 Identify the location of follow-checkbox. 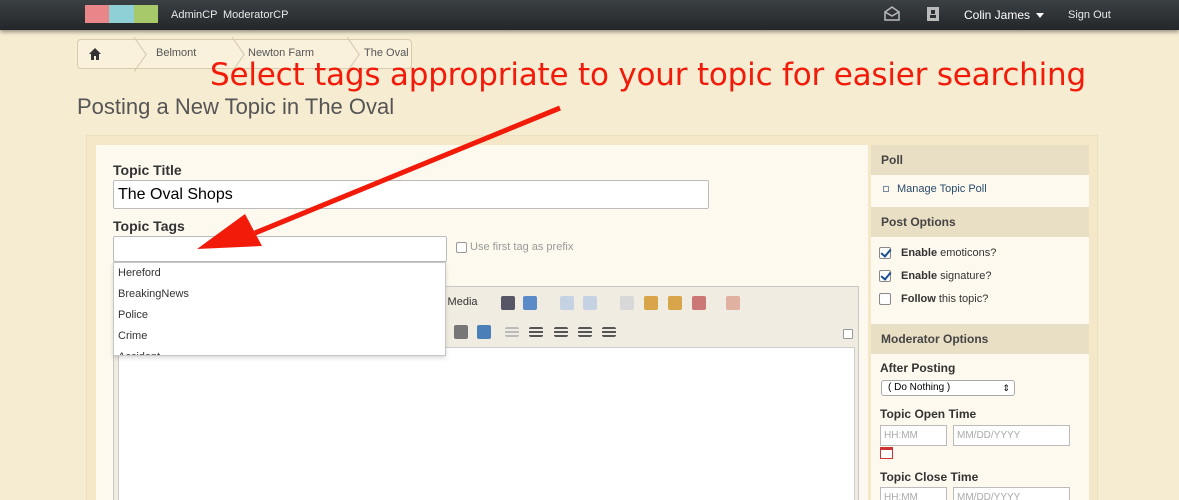
(885, 299).